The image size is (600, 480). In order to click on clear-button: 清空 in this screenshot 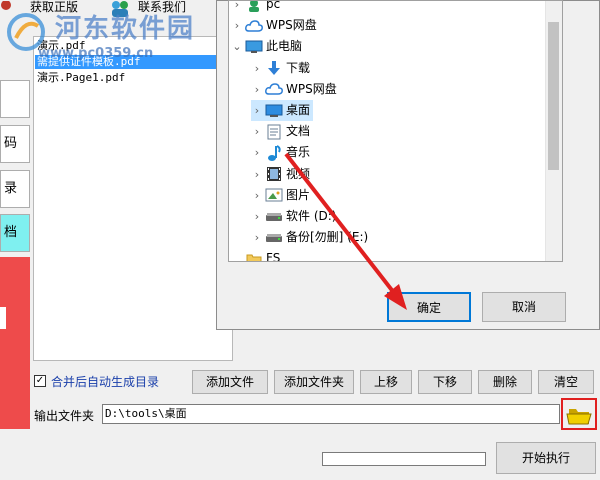, I will do `click(566, 382)`.